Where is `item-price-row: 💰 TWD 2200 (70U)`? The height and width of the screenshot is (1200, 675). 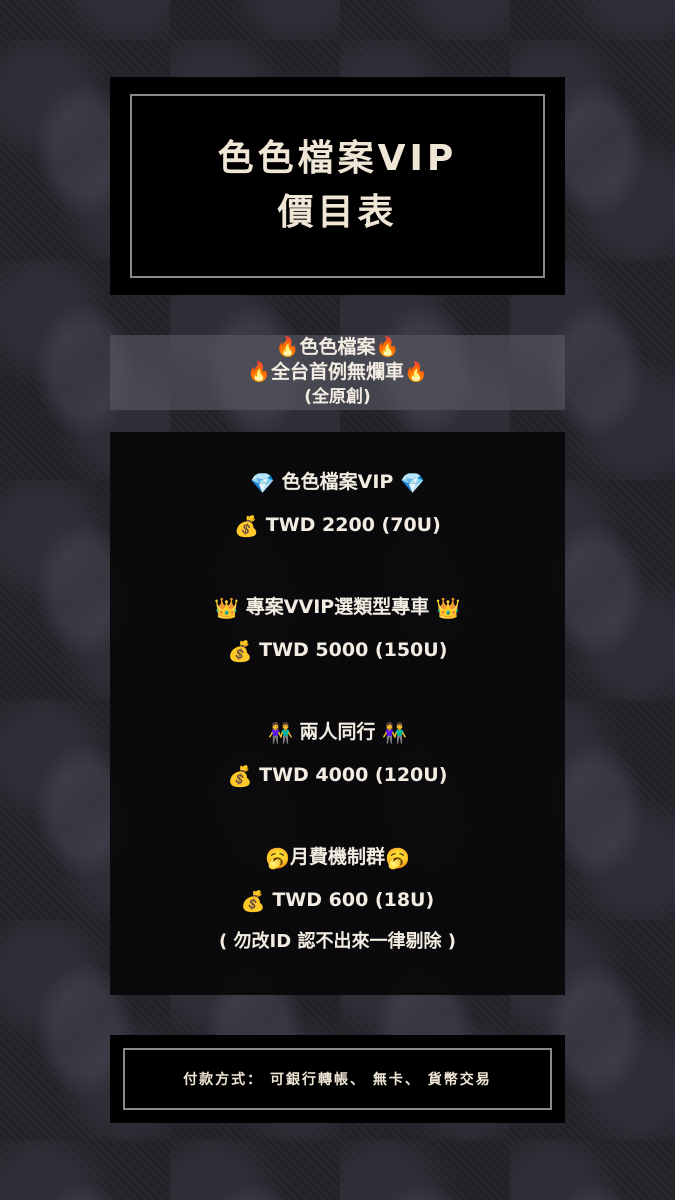
item-price-row: 💰 TWD 2200 (70U) is located at coordinates (337, 525).